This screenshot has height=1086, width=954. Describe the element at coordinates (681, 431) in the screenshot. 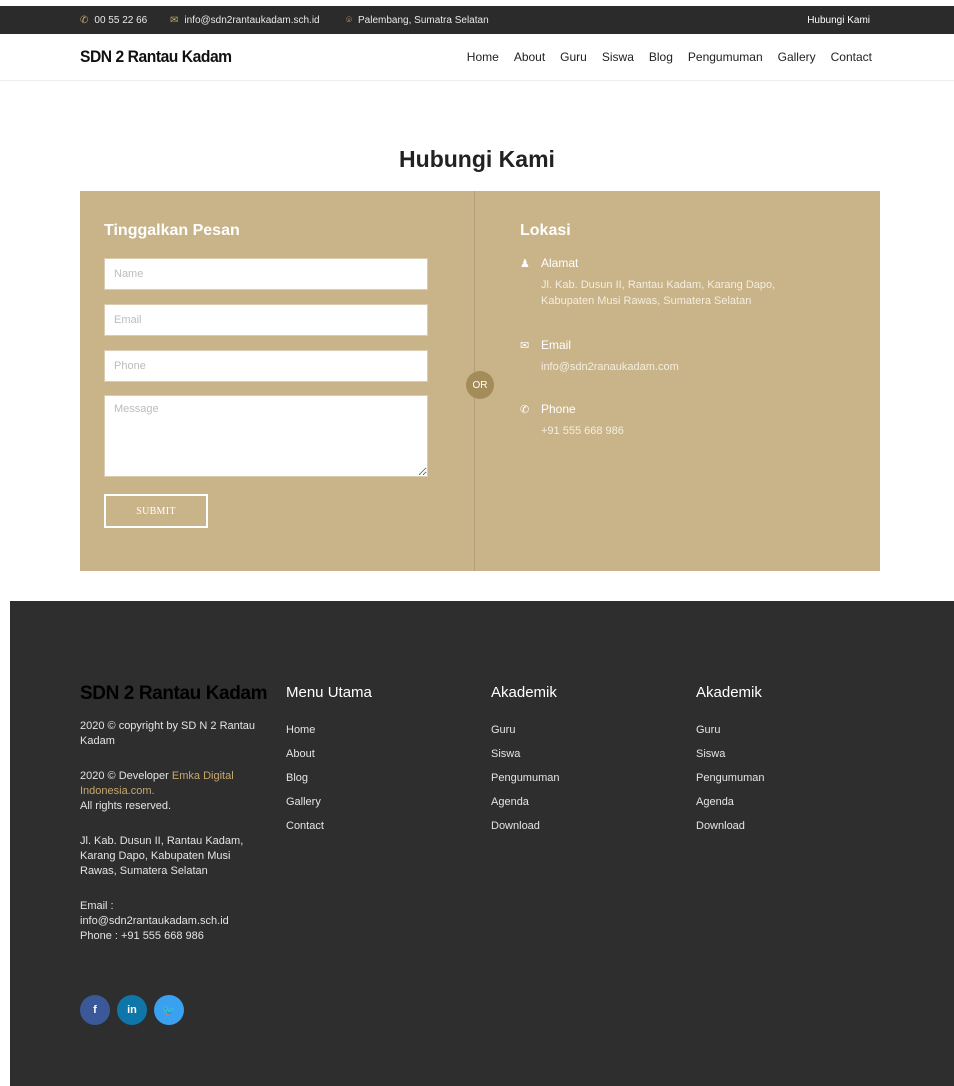

I see `phone-text: +91 555 668 986` at that location.